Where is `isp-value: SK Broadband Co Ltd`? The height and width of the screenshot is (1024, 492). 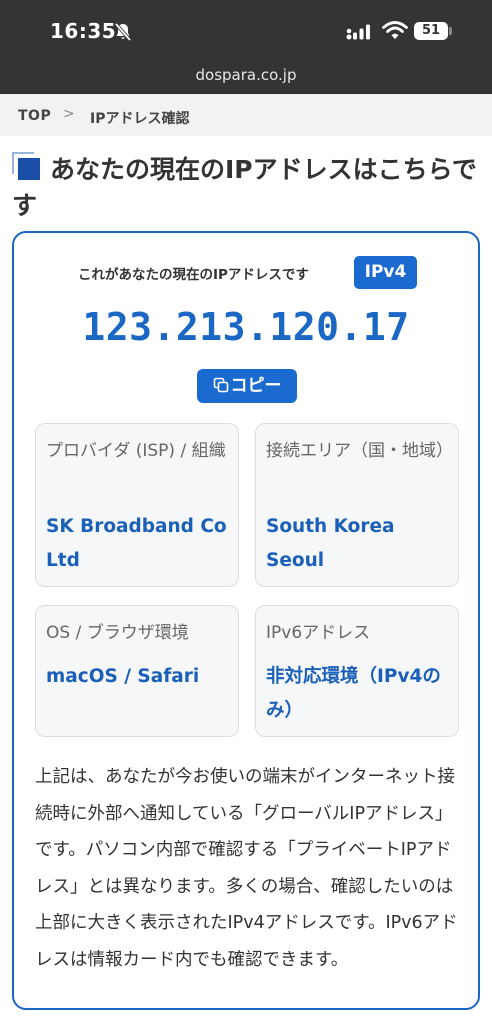 isp-value: SK Broadband Co Ltd is located at coordinates (136, 543).